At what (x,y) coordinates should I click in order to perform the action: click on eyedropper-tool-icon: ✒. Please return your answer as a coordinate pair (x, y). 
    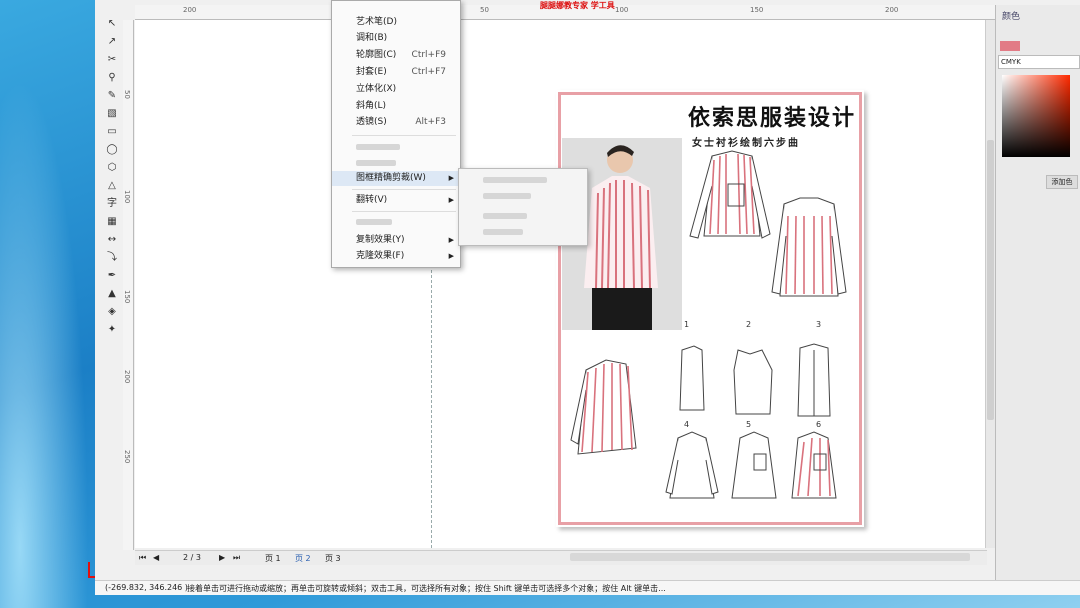
    Looking at the image, I should click on (112, 276).